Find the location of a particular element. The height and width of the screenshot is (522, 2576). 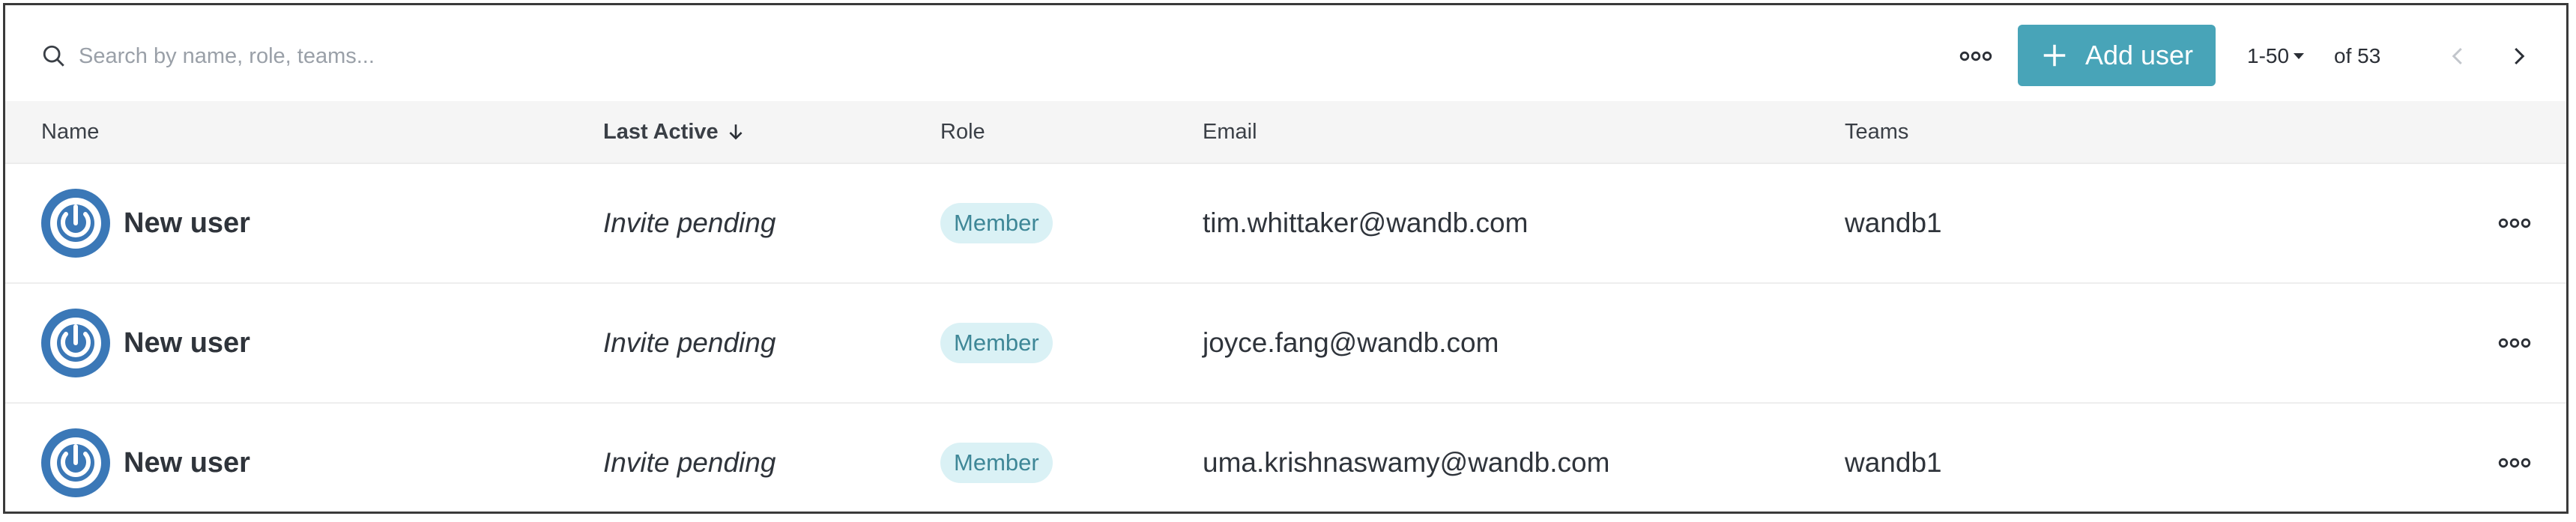

page-size-dropdown: 1-50 is located at coordinates (2276, 56).